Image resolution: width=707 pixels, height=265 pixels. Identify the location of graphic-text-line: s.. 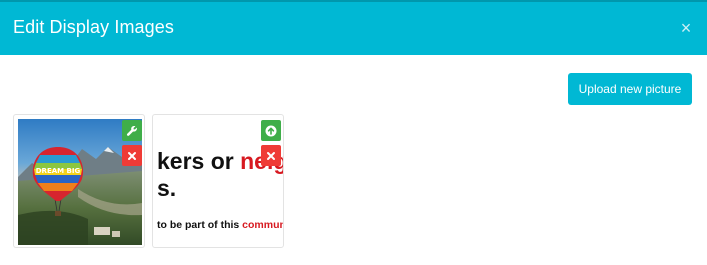
(167, 188).